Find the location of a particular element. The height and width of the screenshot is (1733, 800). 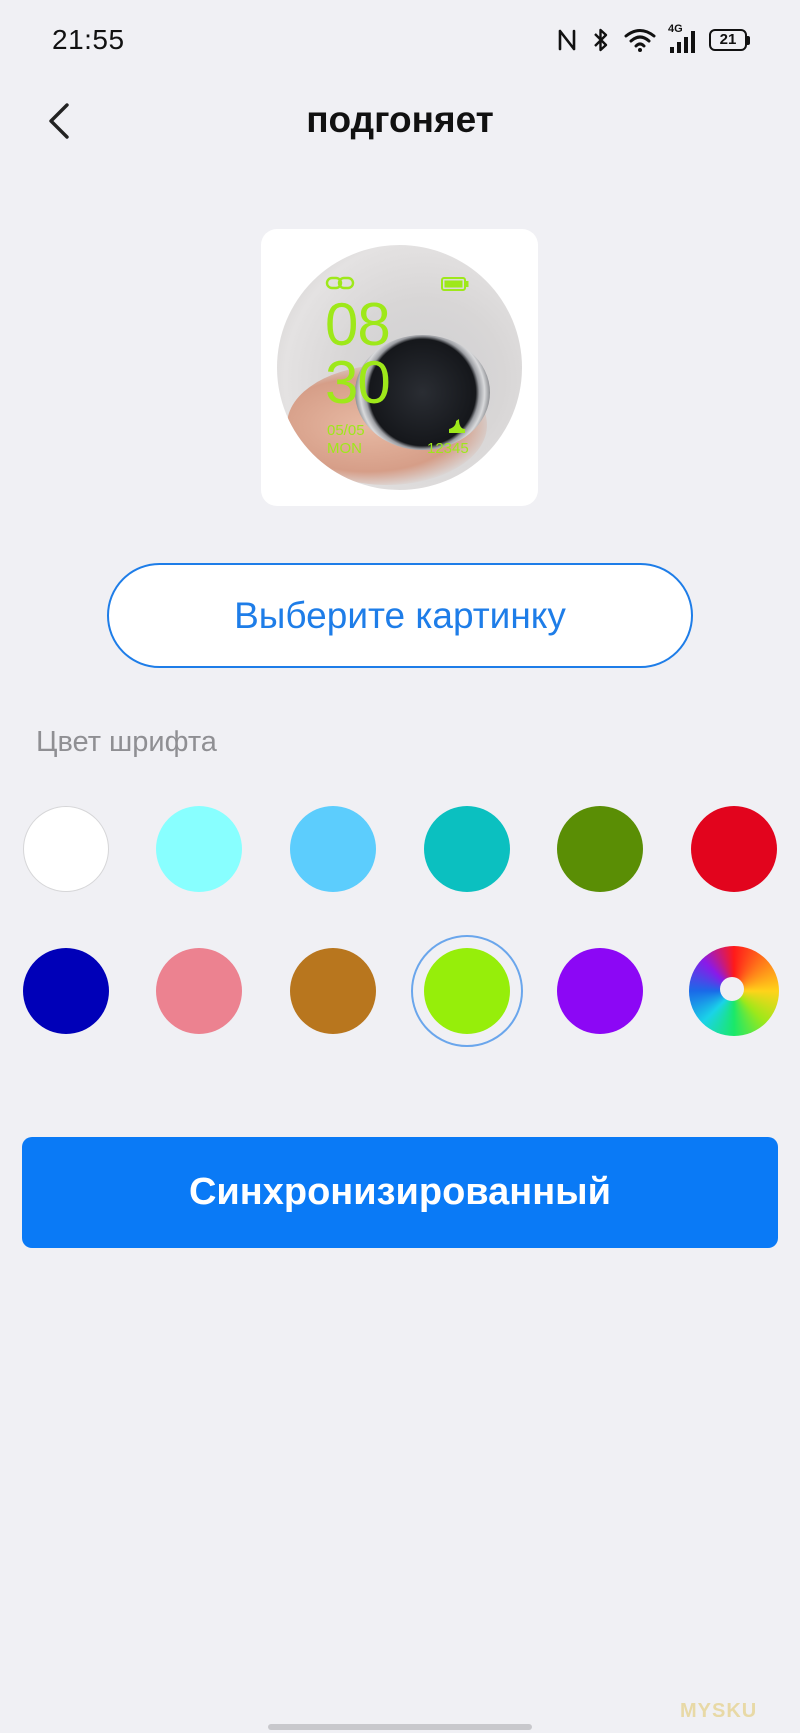

page-title: подгоняет is located at coordinates (400, 119).